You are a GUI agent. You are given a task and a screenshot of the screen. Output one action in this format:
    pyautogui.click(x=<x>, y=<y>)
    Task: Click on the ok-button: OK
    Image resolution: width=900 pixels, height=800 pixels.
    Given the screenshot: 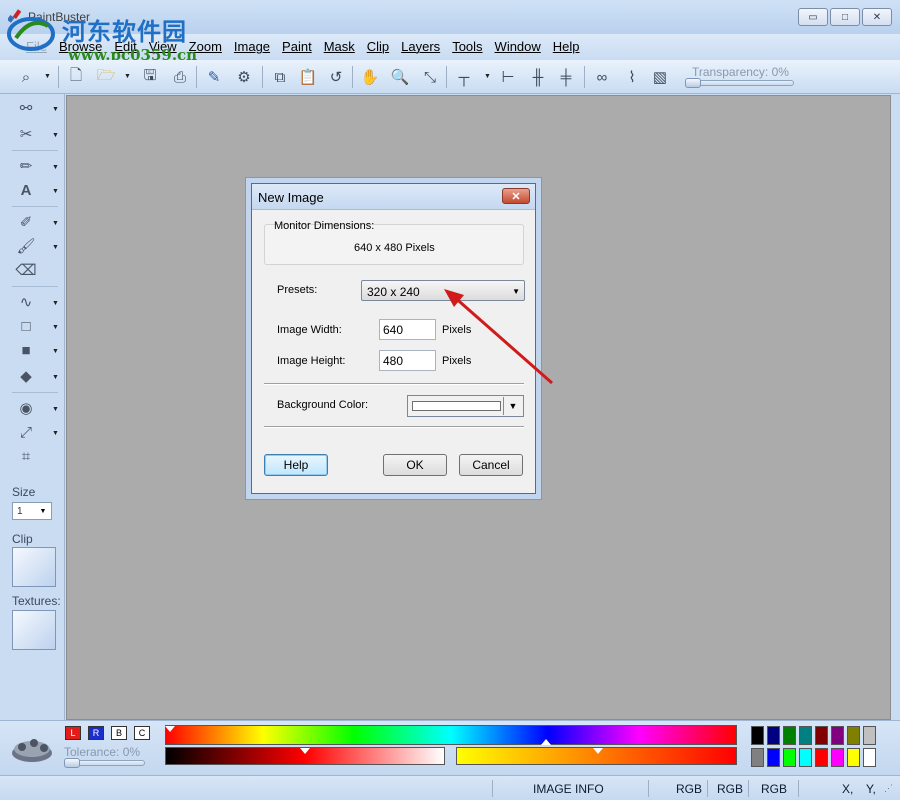 What is the action you would take?
    pyautogui.click(x=415, y=465)
    